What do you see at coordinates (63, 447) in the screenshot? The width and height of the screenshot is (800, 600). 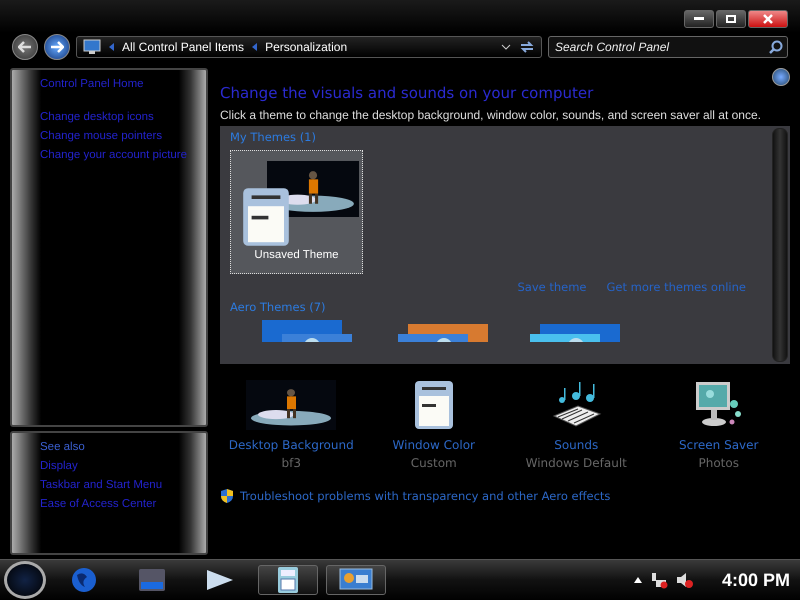 I see `see-also-heading: See also` at bounding box center [63, 447].